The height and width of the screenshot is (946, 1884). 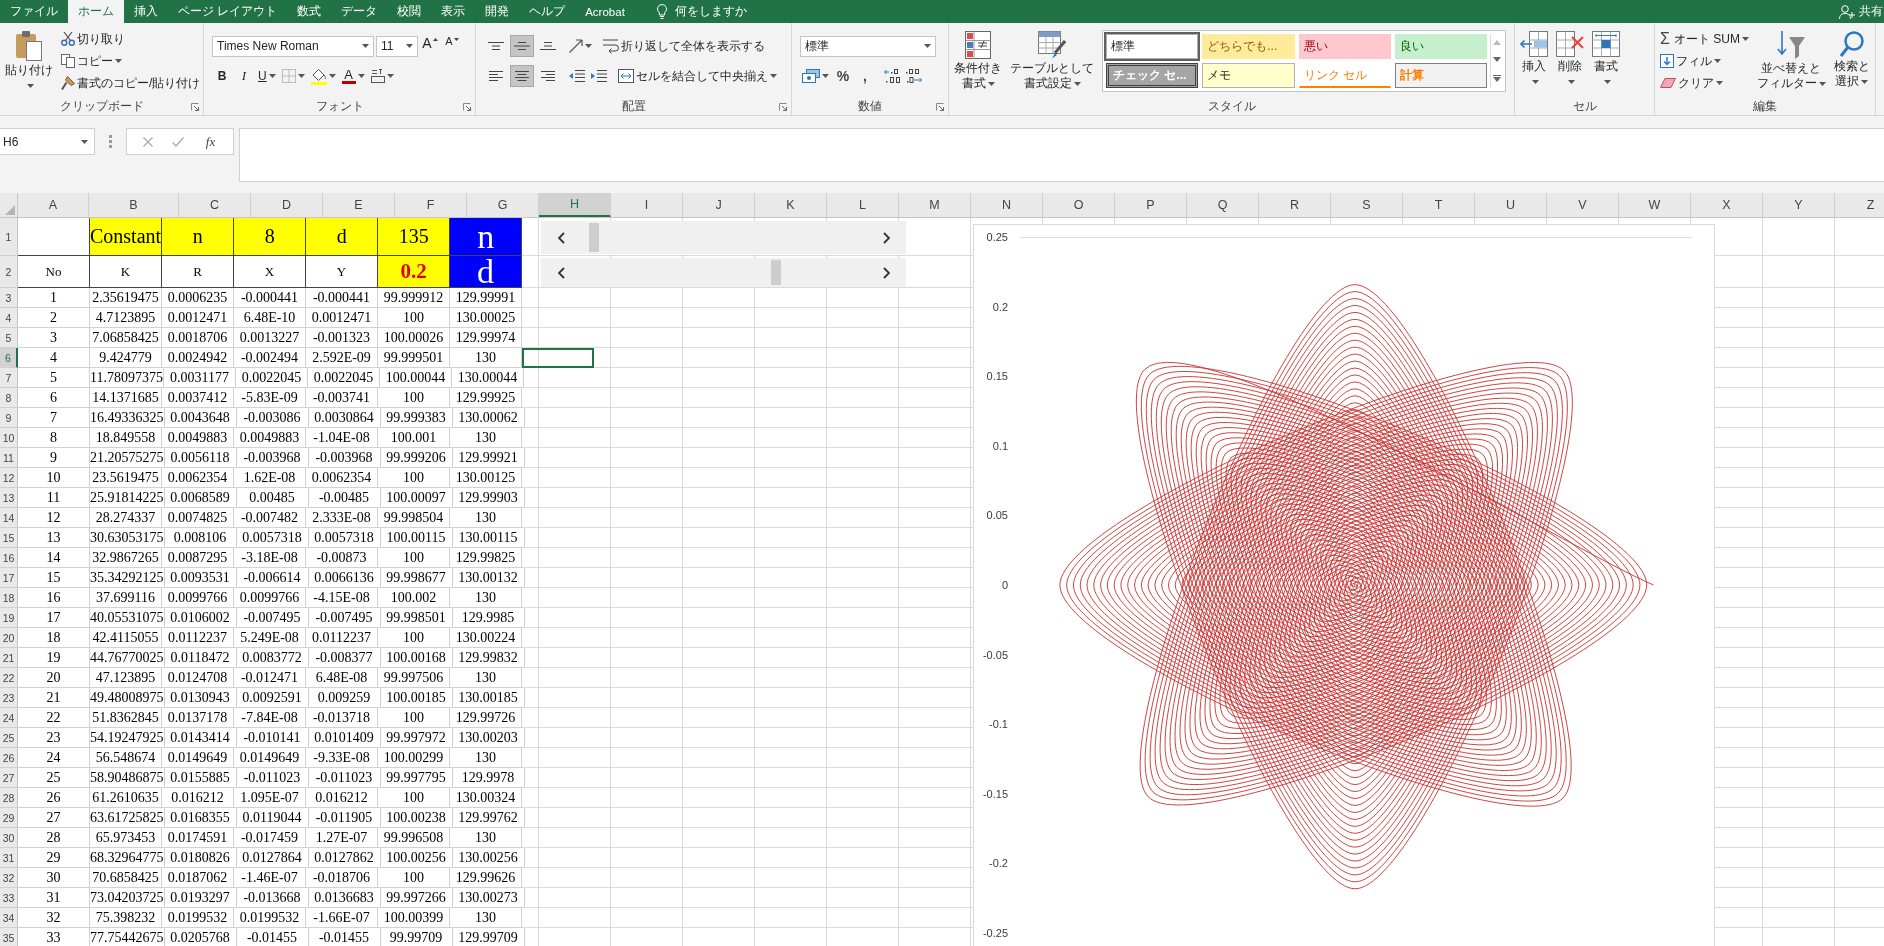 What do you see at coordinates (287, 205) in the screenshot?
I see `column-header: D` at bounding box center [287, 205].